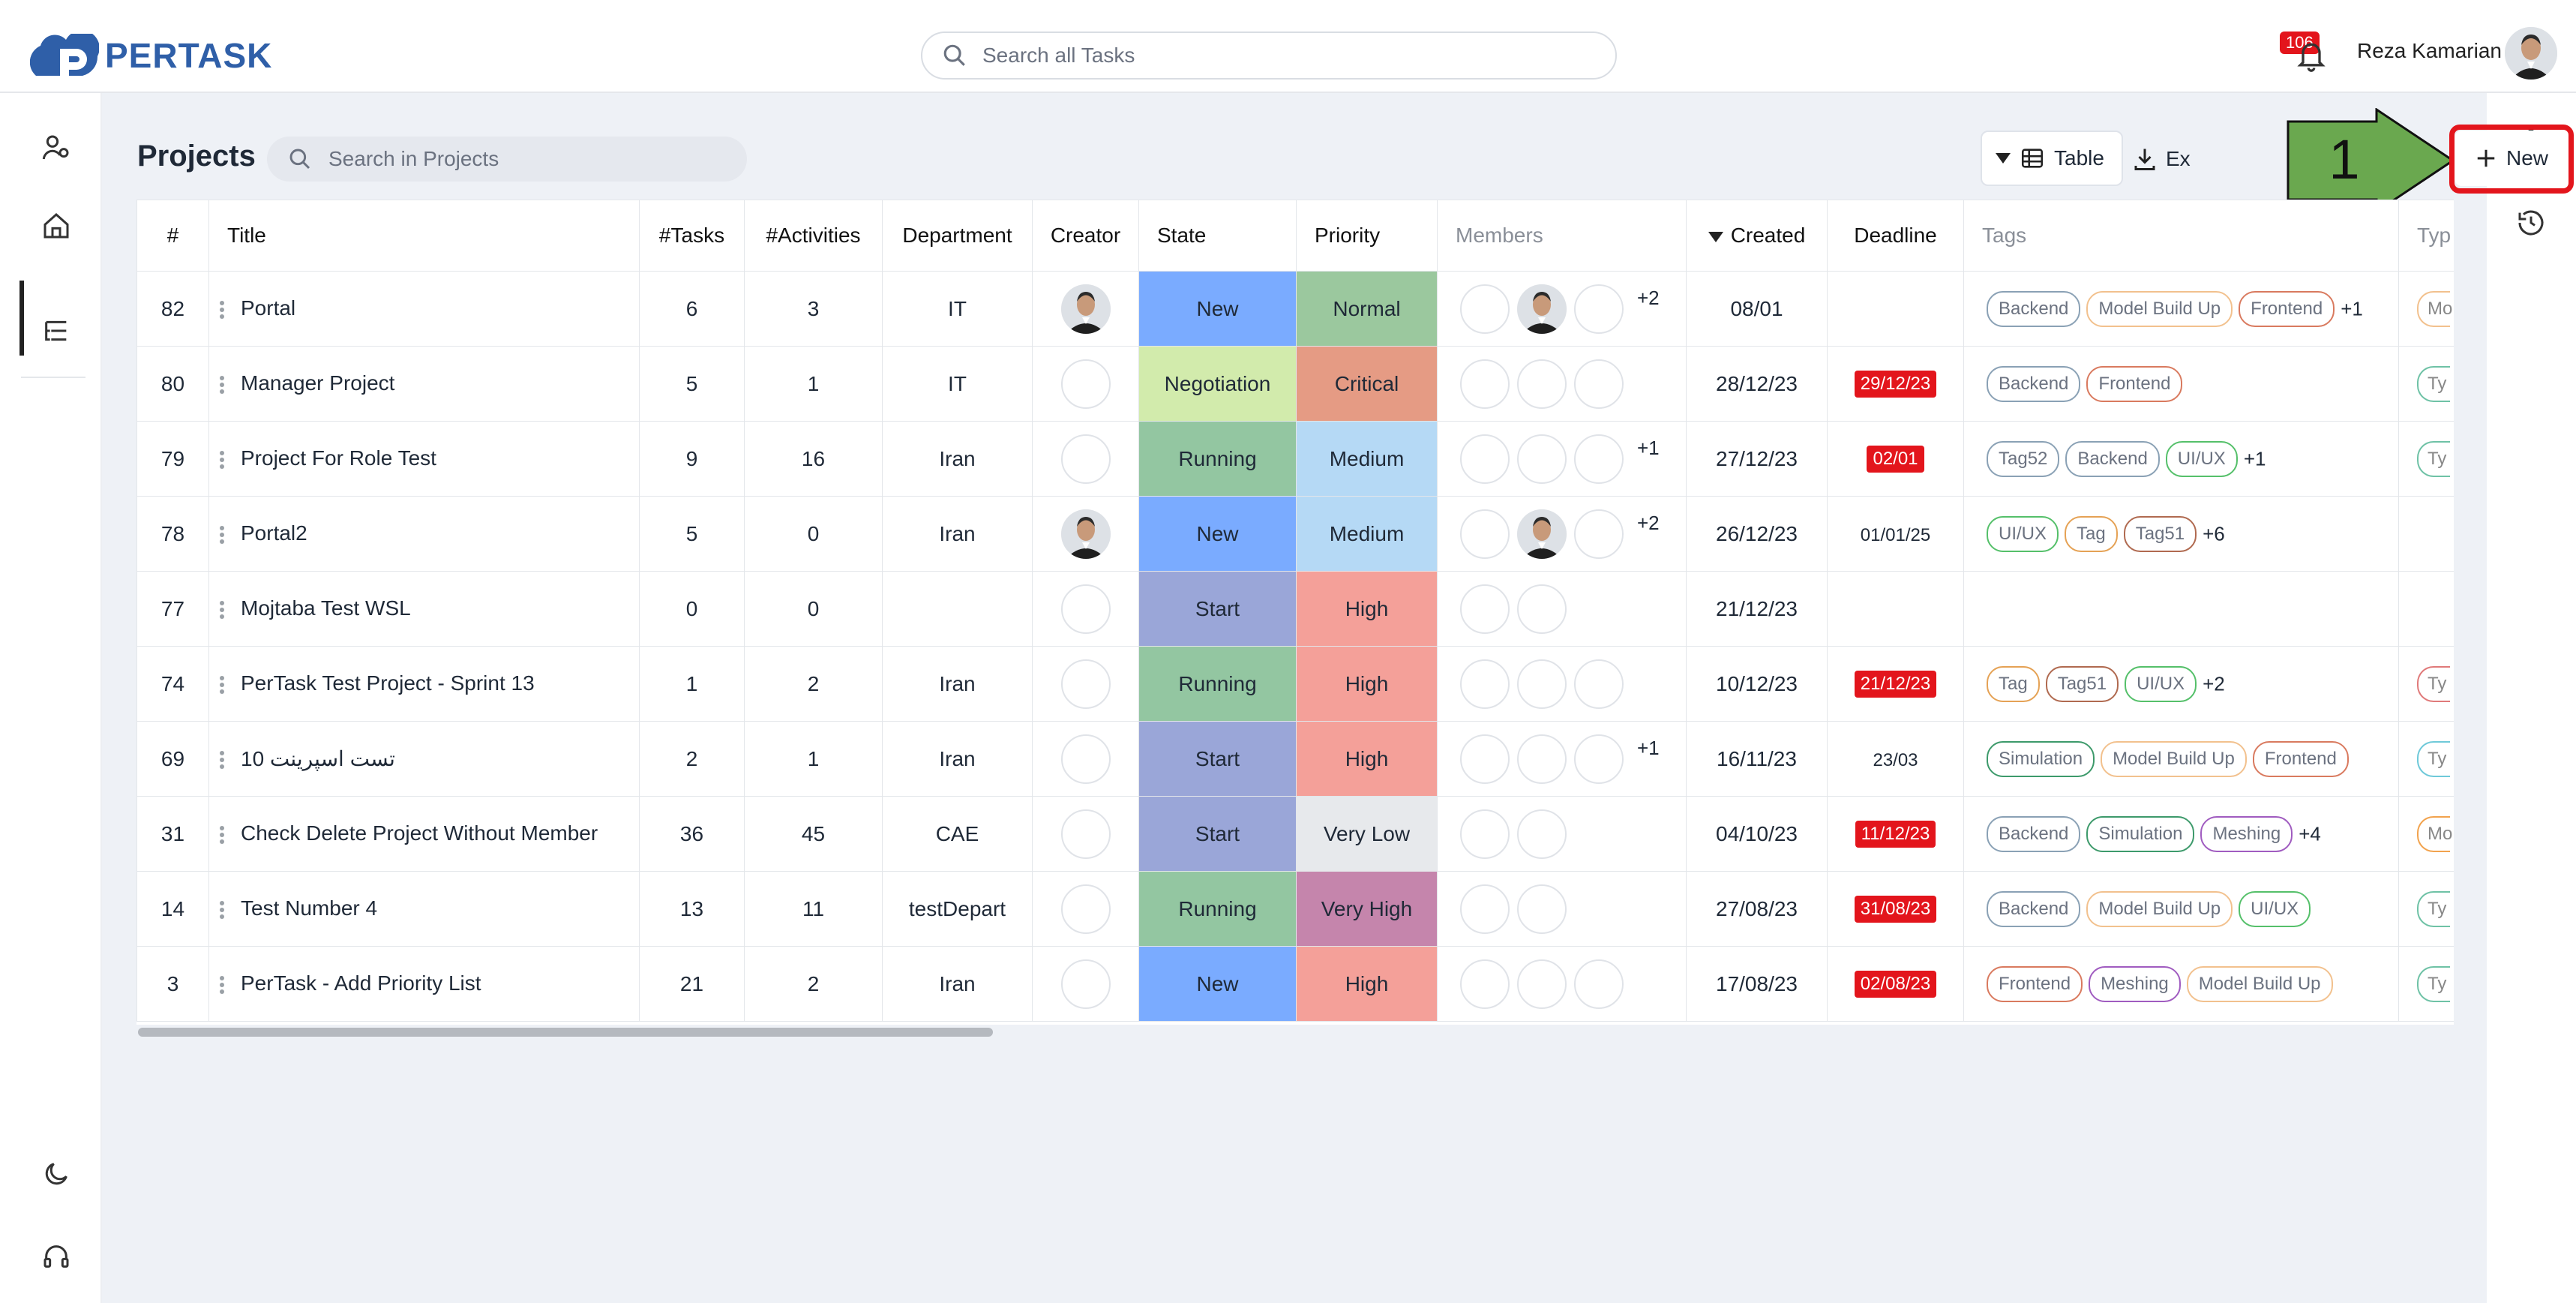  What do you see at coordinates (2426, 309) in the screenshot?
I see `type-cell: Mo` at bounding box center [2426, 309].